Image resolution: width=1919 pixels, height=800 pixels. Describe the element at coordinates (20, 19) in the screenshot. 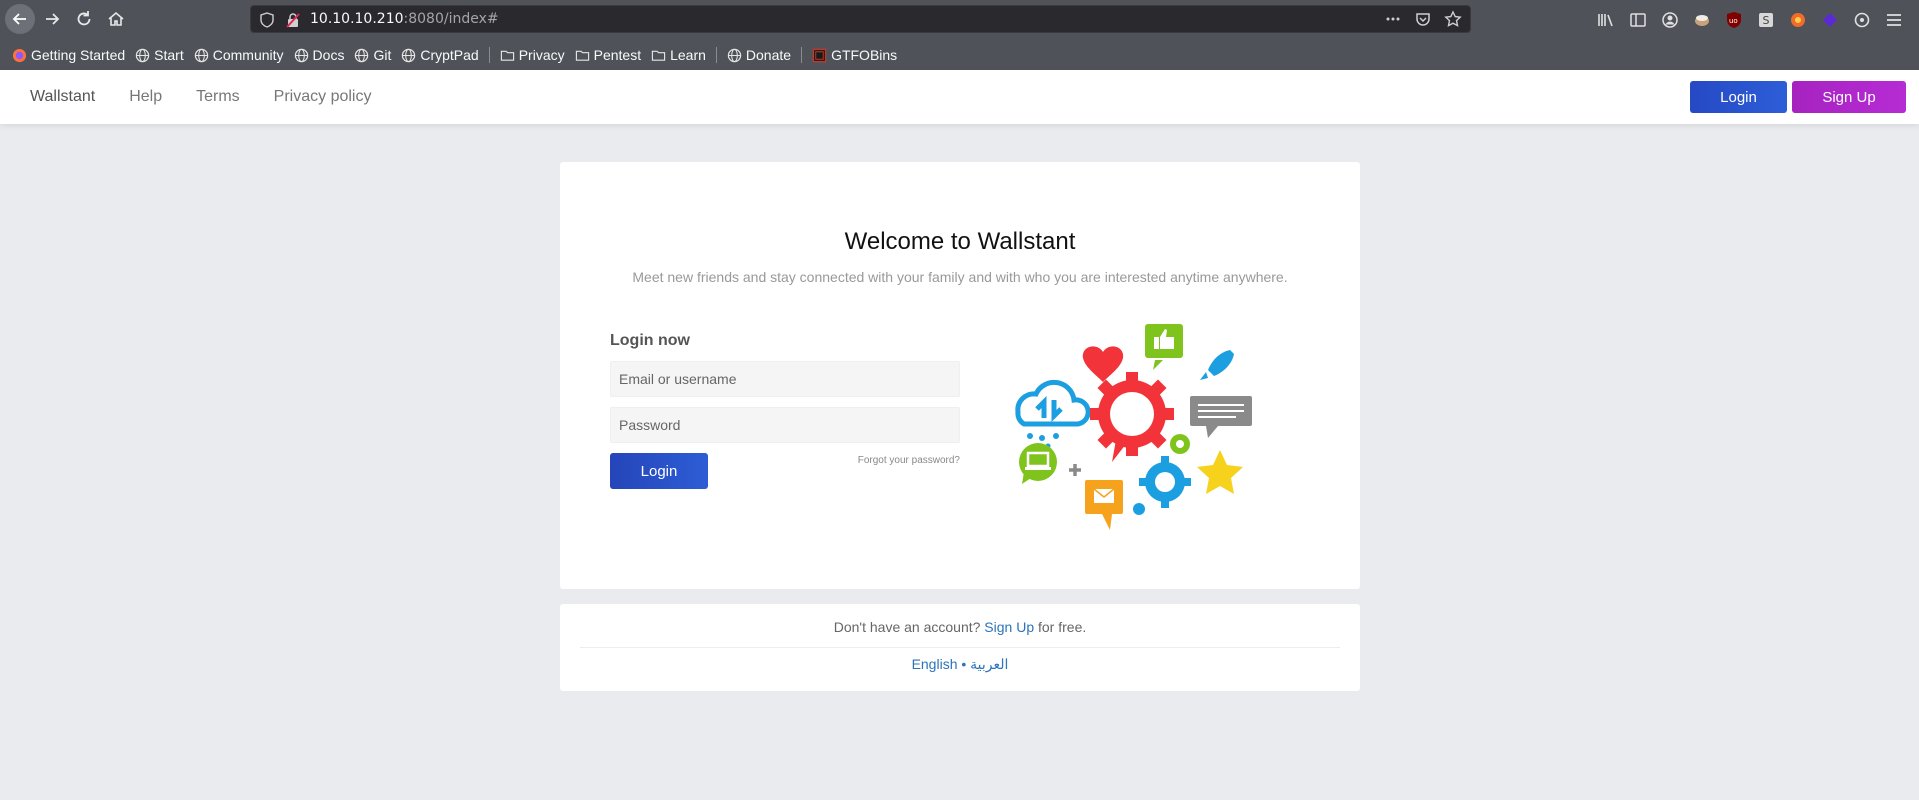

I see `back-button` at that location.